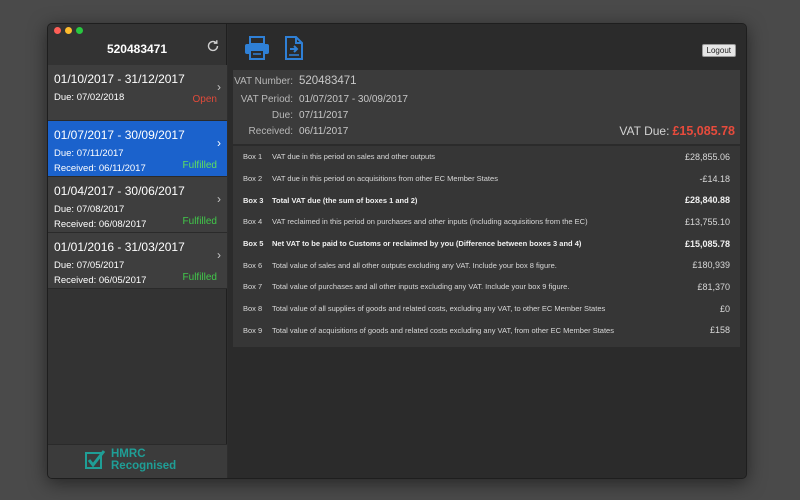 The height and width of the screenshot is (500, 800). What do you see at coordinates (89, 153) in the screenshot?
I see `period-due: Due: 07/11/2017` at bounding box center [89, 153].